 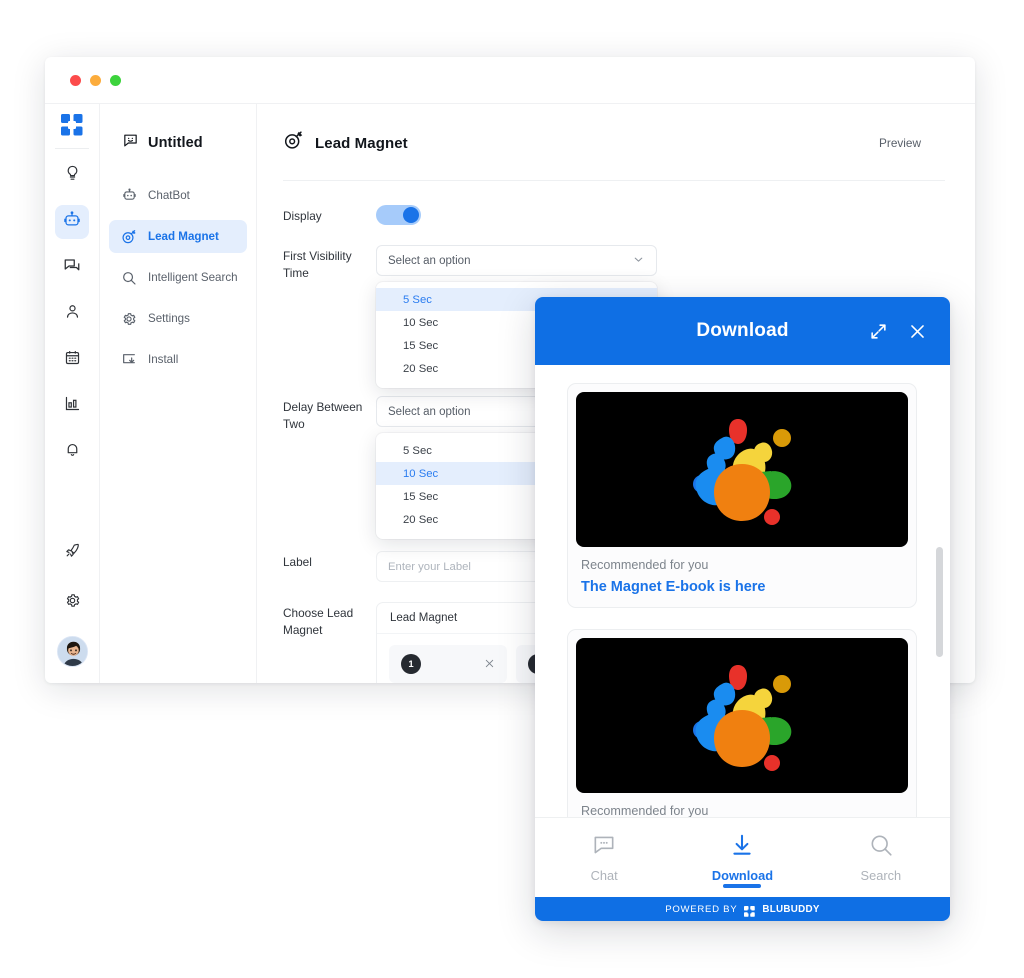 I want to click on download-card: Recommended for you, so click(x=742, y=723).